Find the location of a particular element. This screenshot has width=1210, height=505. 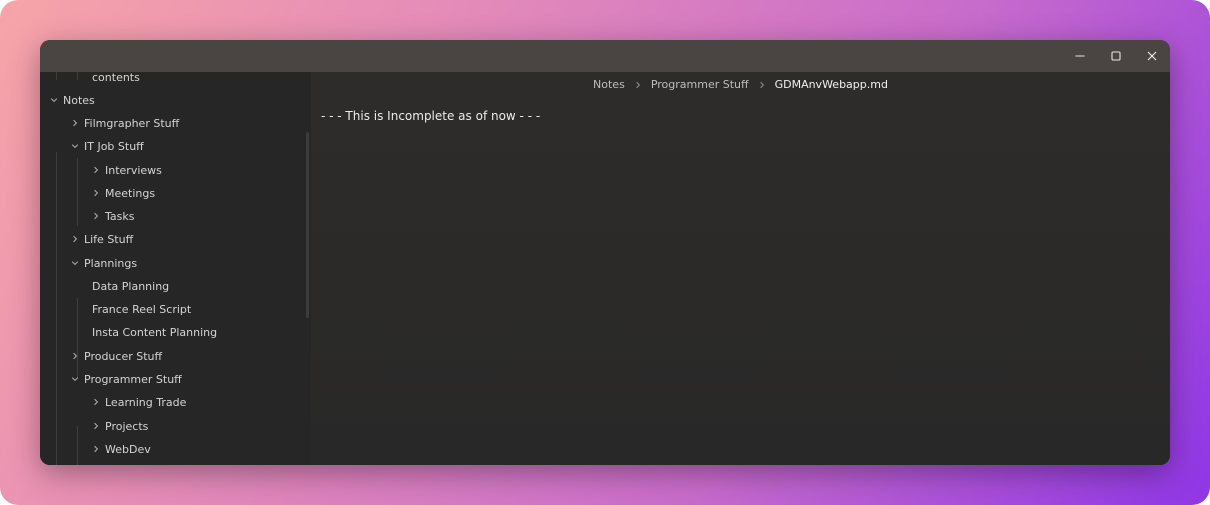

tree-item-label: Data Planning is located at coordinates (131, 286).